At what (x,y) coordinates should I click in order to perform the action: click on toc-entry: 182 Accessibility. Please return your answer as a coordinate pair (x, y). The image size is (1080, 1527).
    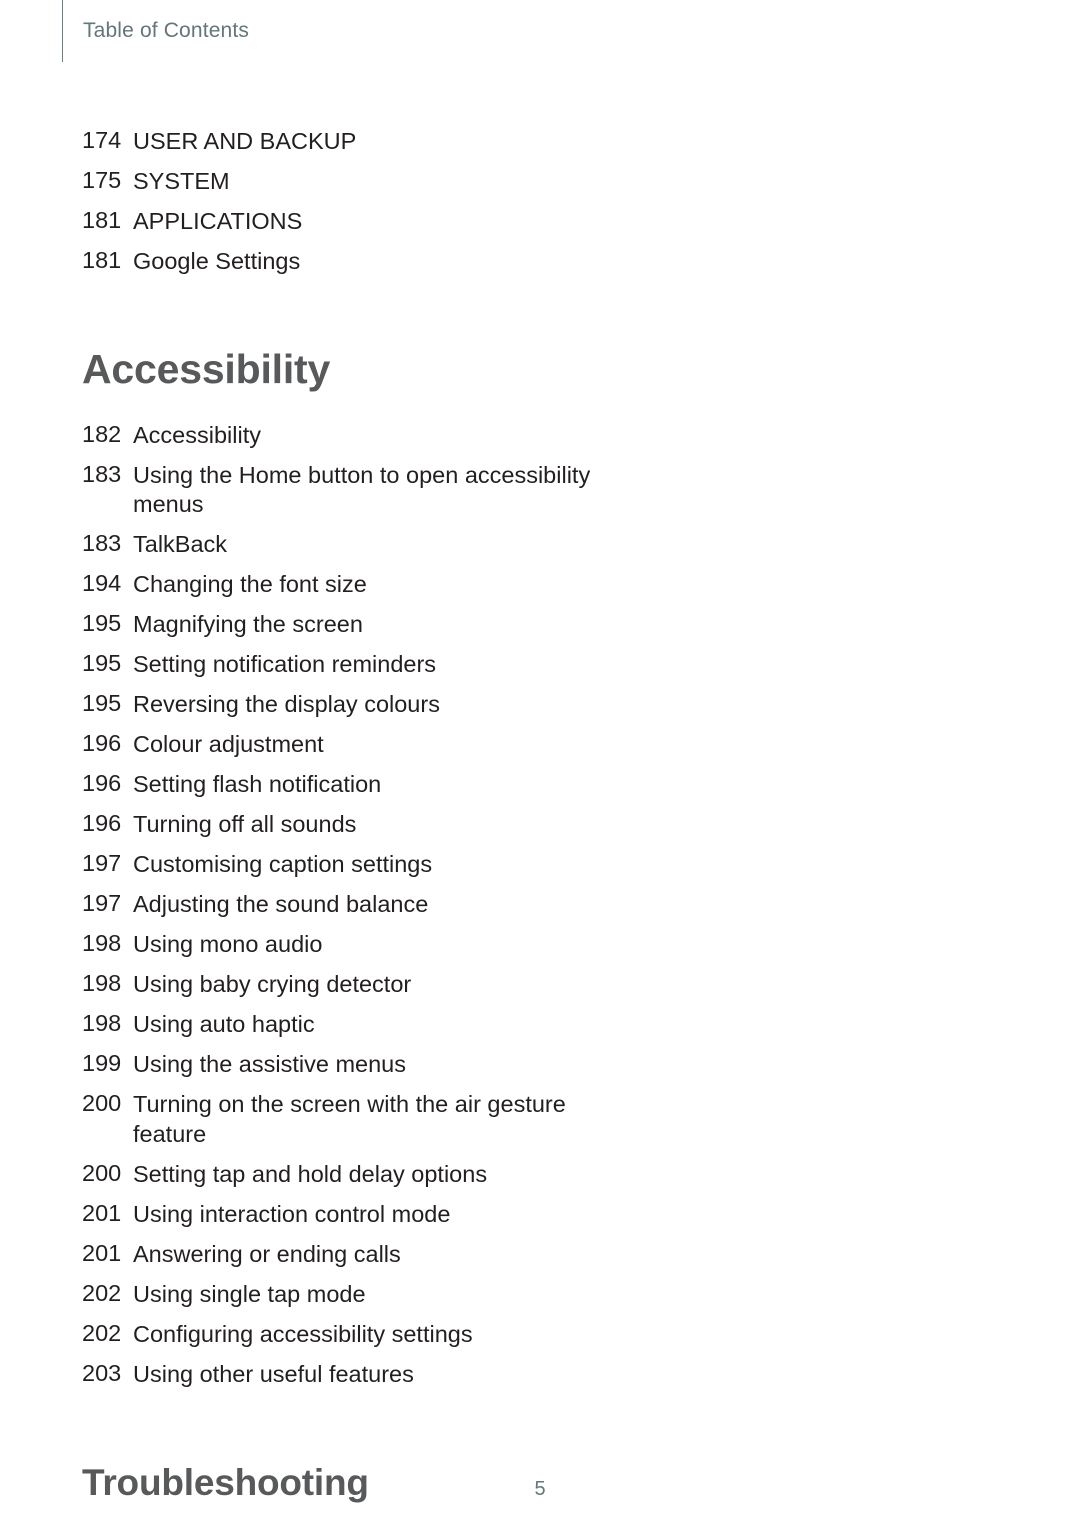
    Looking at the image, I should click on (342, 436).